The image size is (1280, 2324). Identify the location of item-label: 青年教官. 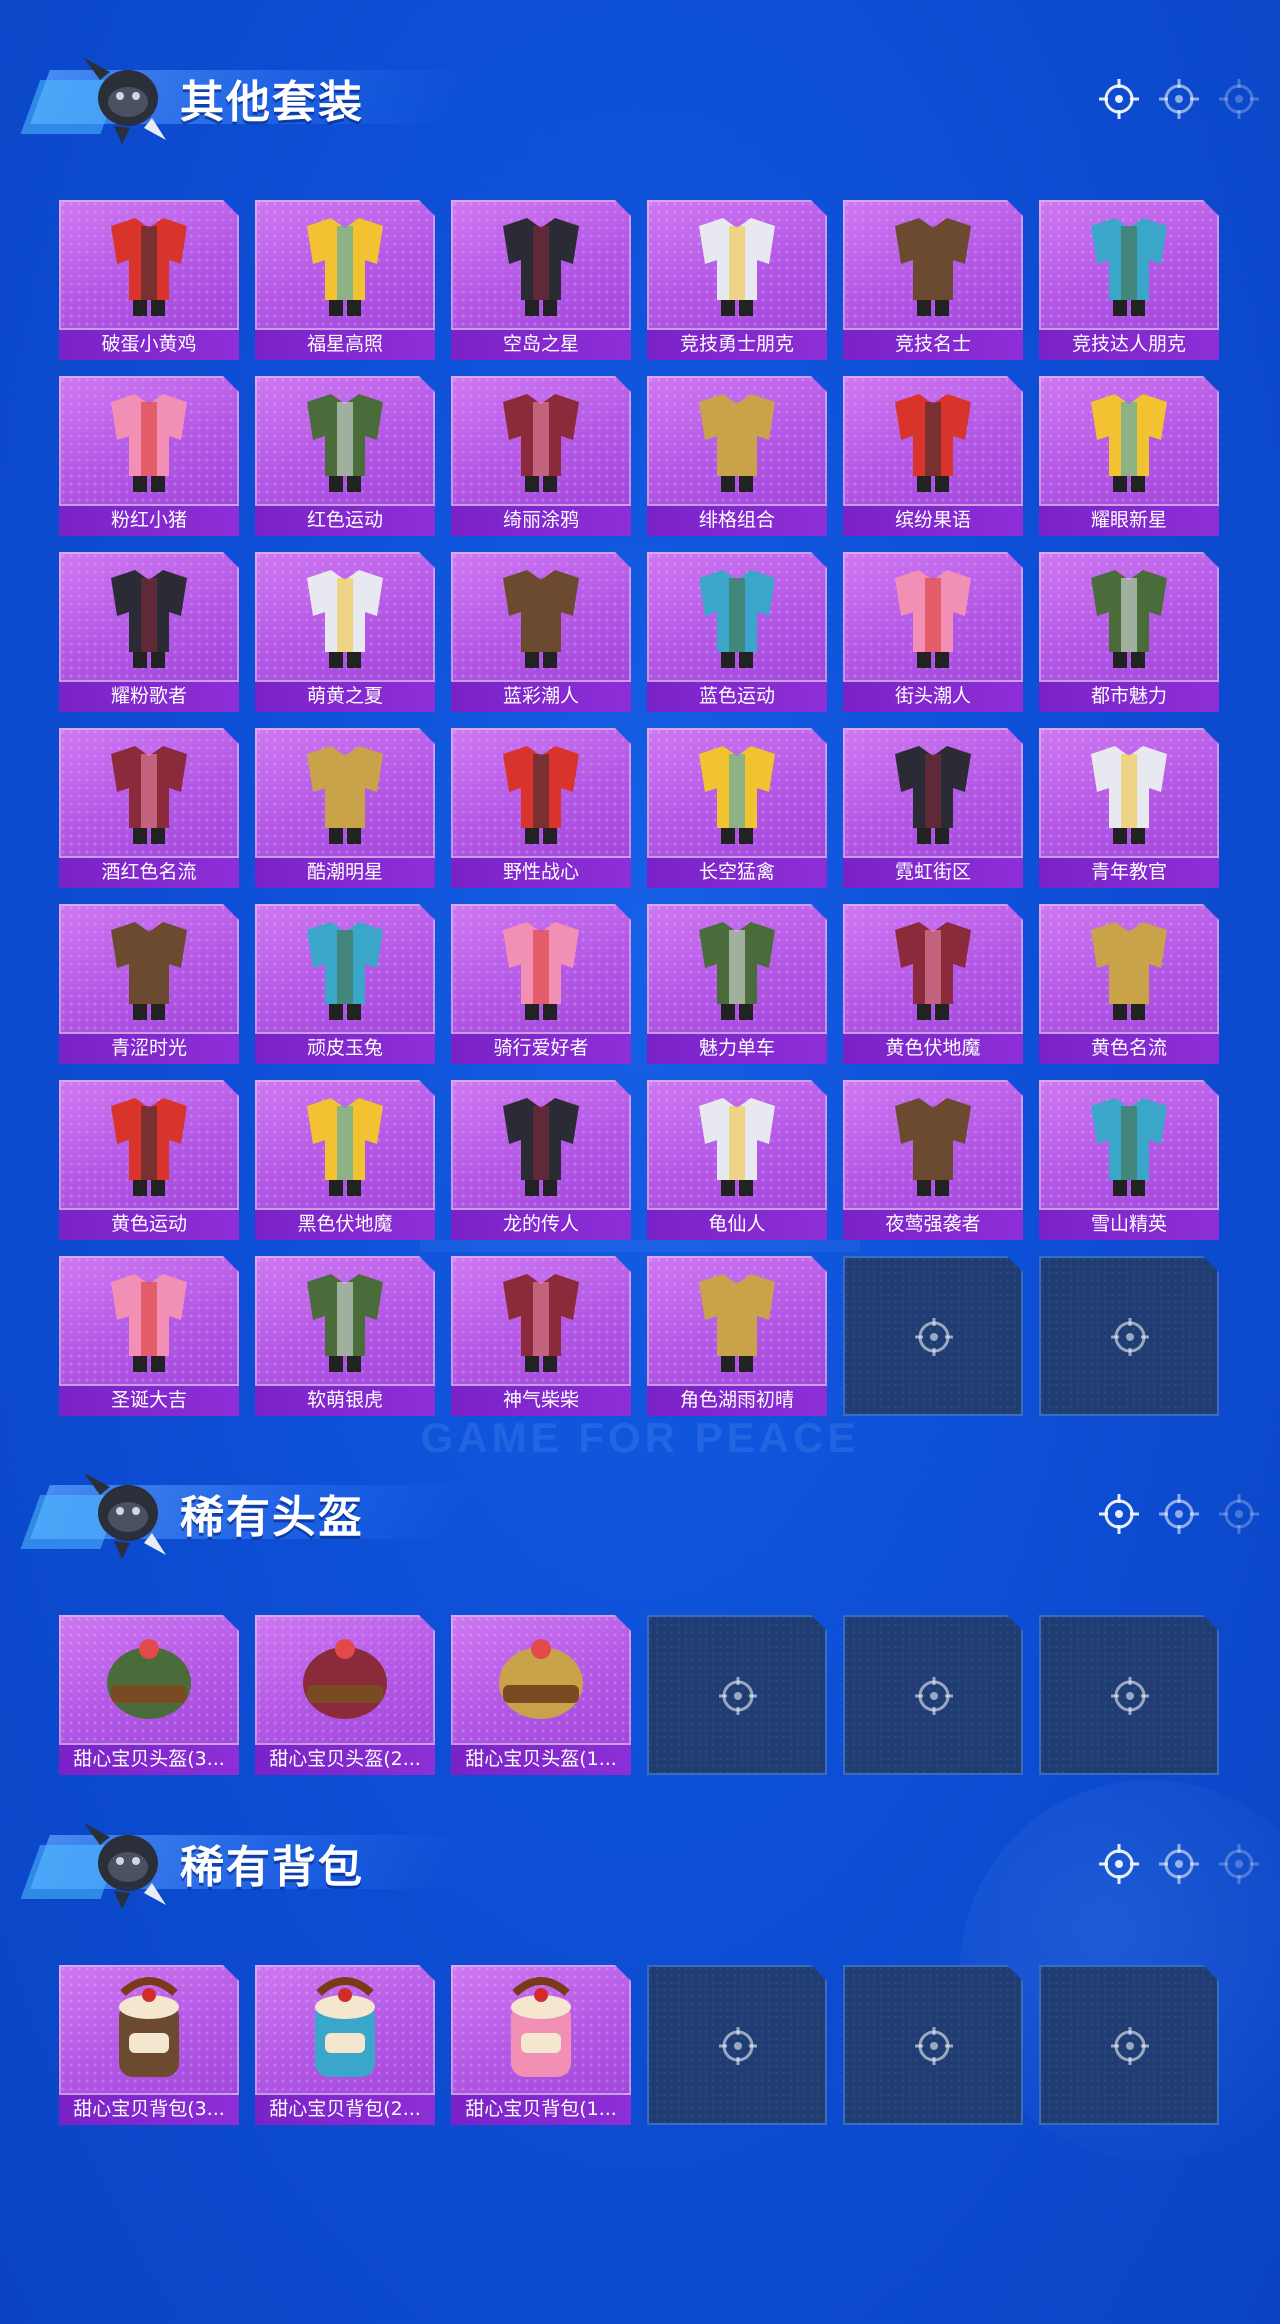
(1129, 872).